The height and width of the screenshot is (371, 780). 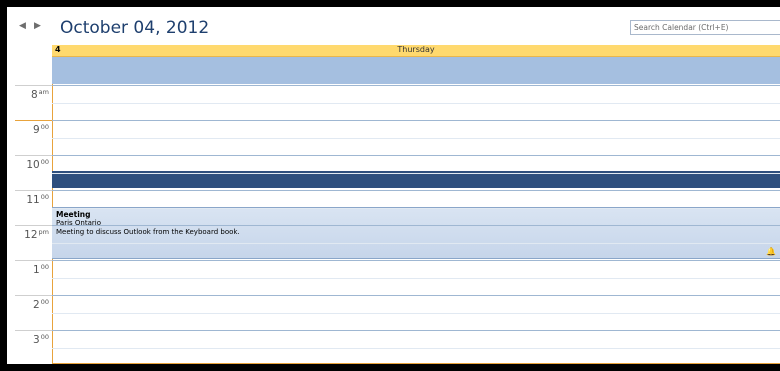 What do you see at coordinates (33, 200) in the screenshot?
I see `time-label-hour: 11` at bounding box center [33, 200].